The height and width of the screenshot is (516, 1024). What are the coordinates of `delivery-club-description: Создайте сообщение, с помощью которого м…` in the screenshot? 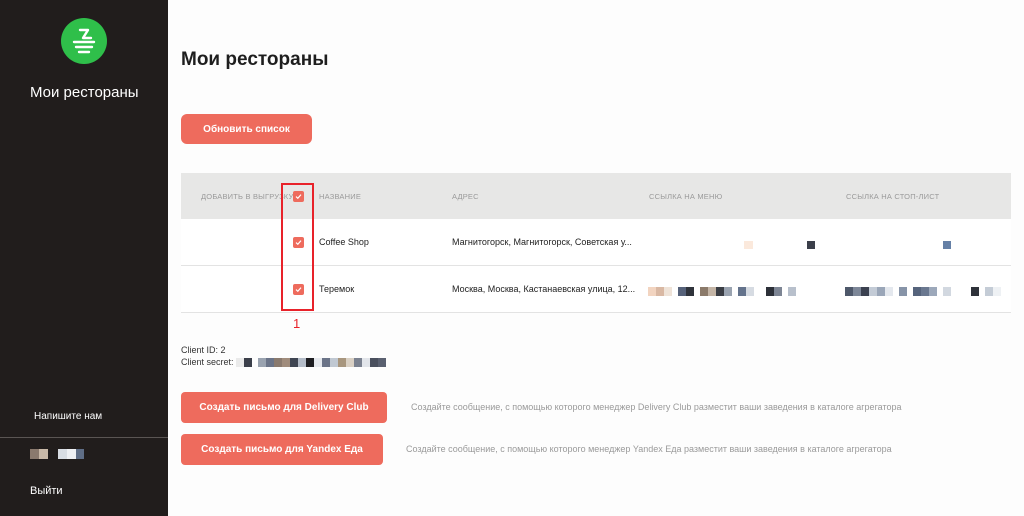 It's located at (656, 407).